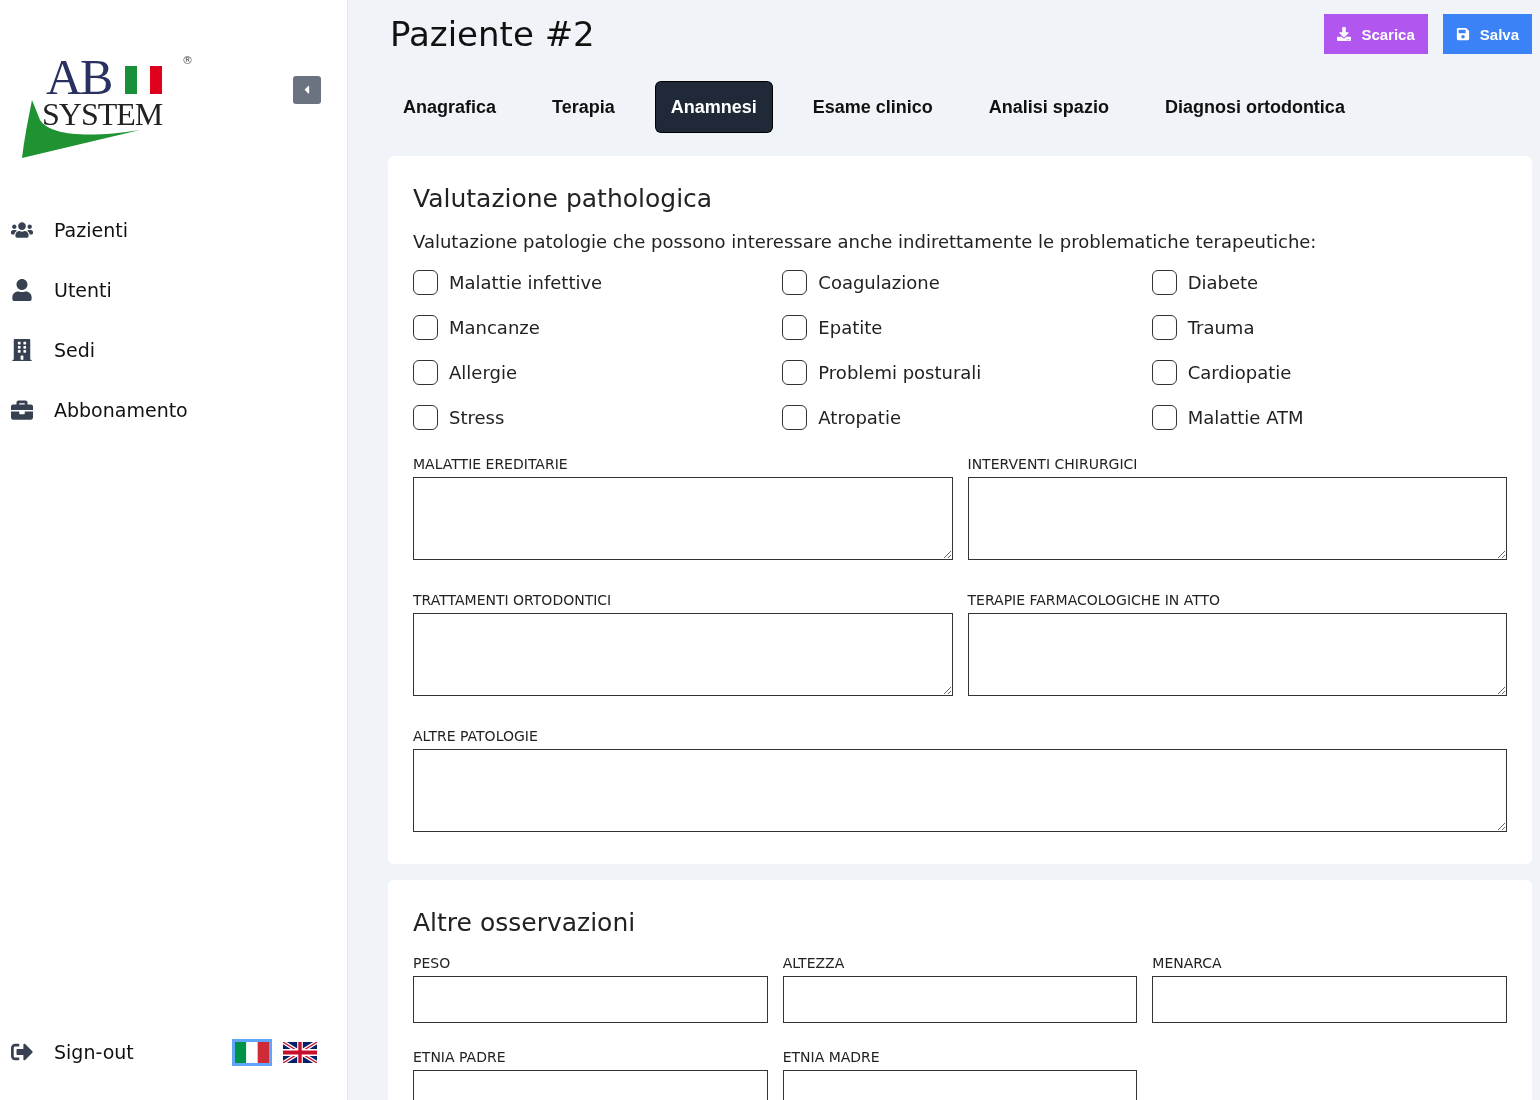 Image resolution: width=1540 pixels, height=1100 pixels. Describe the element at coordinates (563, 198) in the screenshot. I see `section-title: Valutazione pathologica` at that location.